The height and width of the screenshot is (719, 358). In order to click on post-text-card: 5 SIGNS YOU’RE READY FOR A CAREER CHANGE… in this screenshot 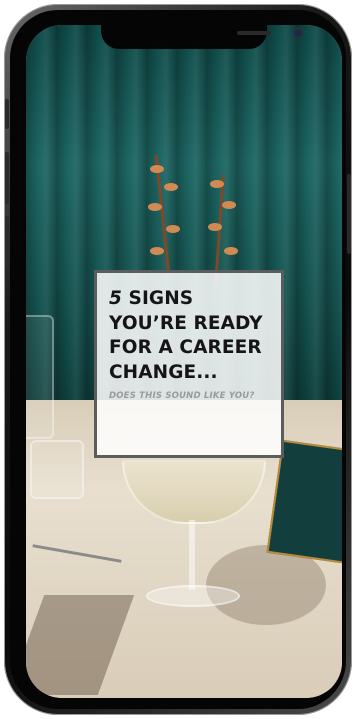, I will do `click(189, 364)`.